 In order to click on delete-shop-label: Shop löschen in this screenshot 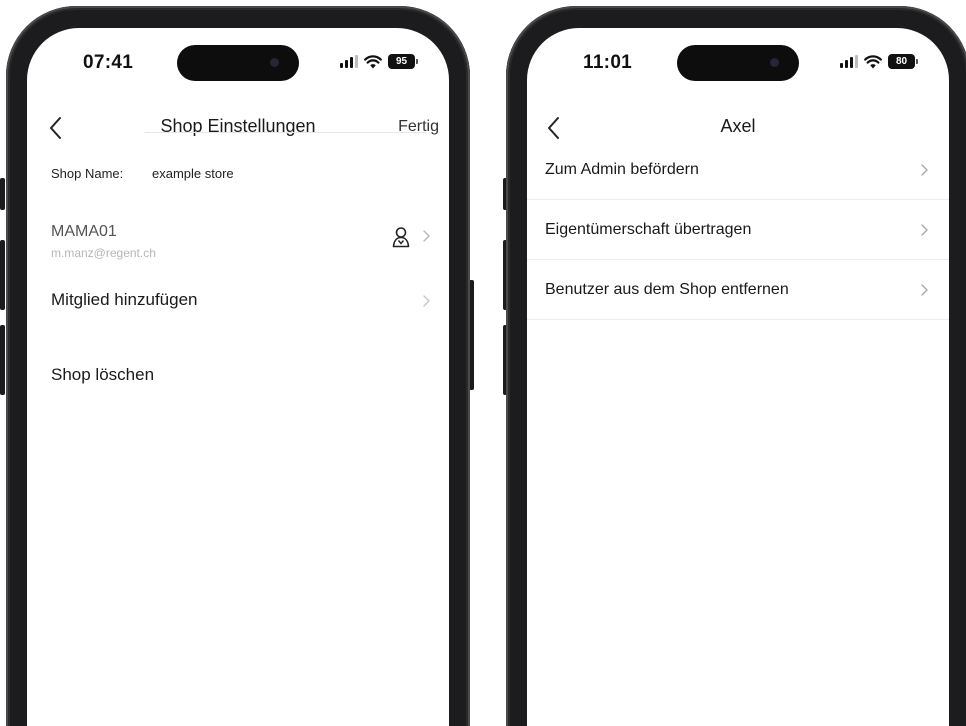, I will do `click(103, 374)`.